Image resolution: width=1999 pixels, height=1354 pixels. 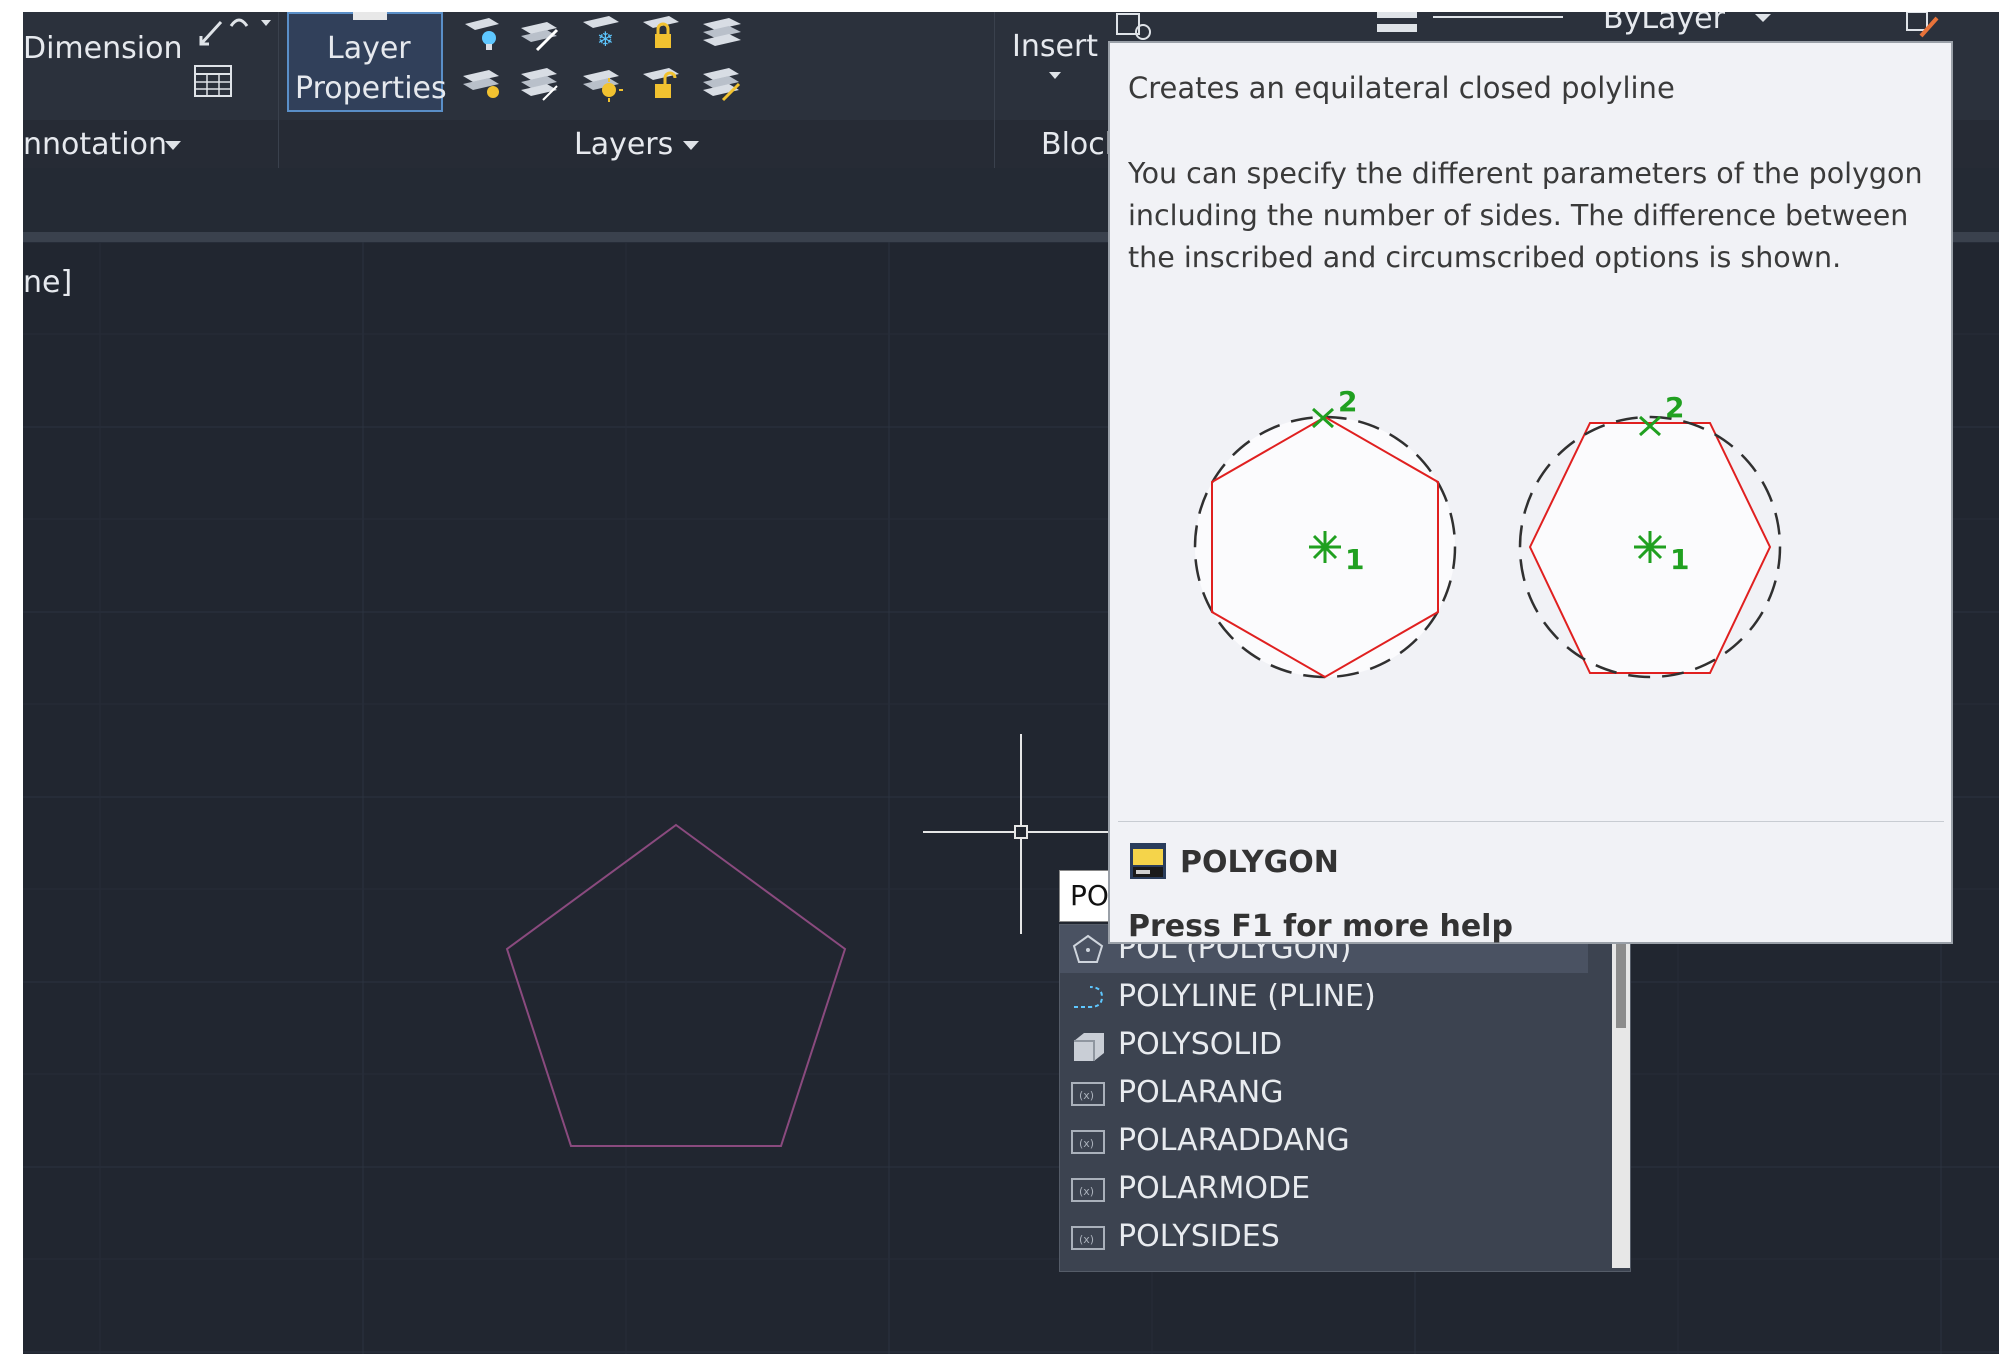 What do you see at coordinates (1089, 997) in the screenshot?
I see `polyline-icon` at bounding box center [1089, 997].